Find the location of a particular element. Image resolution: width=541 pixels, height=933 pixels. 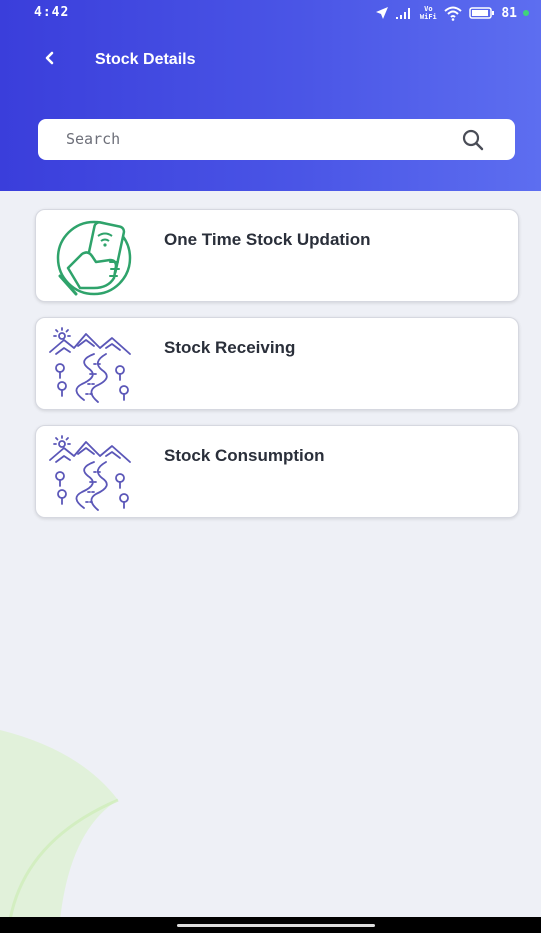

search-bar is located at coordinates (276, 139).